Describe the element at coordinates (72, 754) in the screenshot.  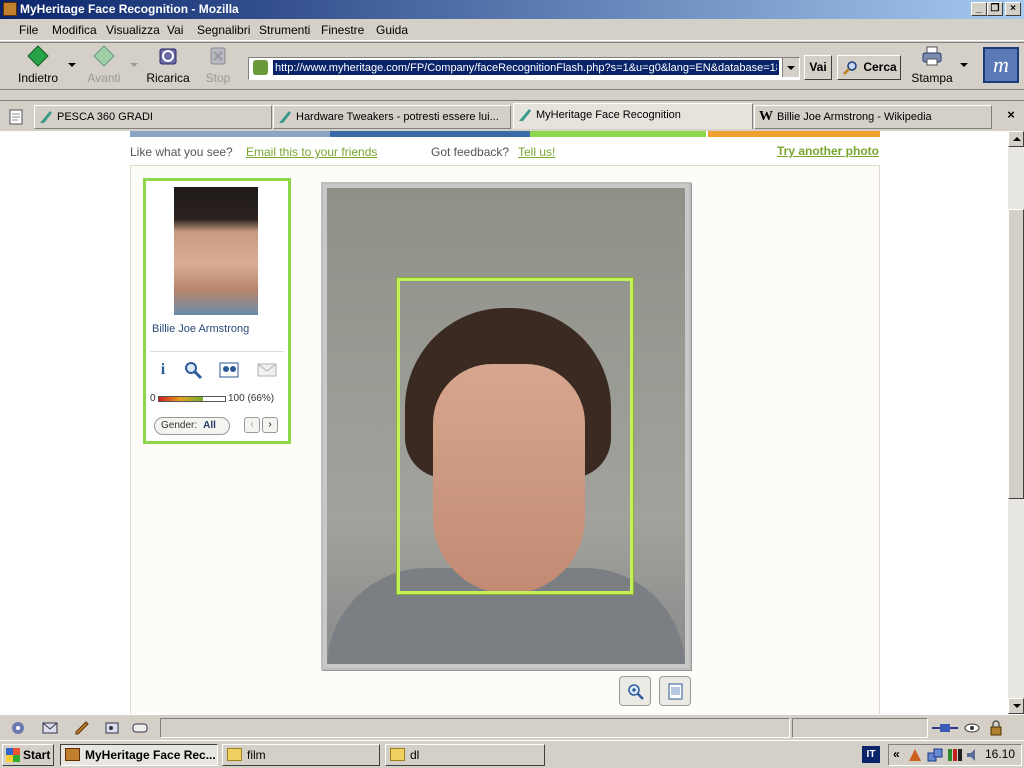
I see `mozilla-task-icon` at that location.